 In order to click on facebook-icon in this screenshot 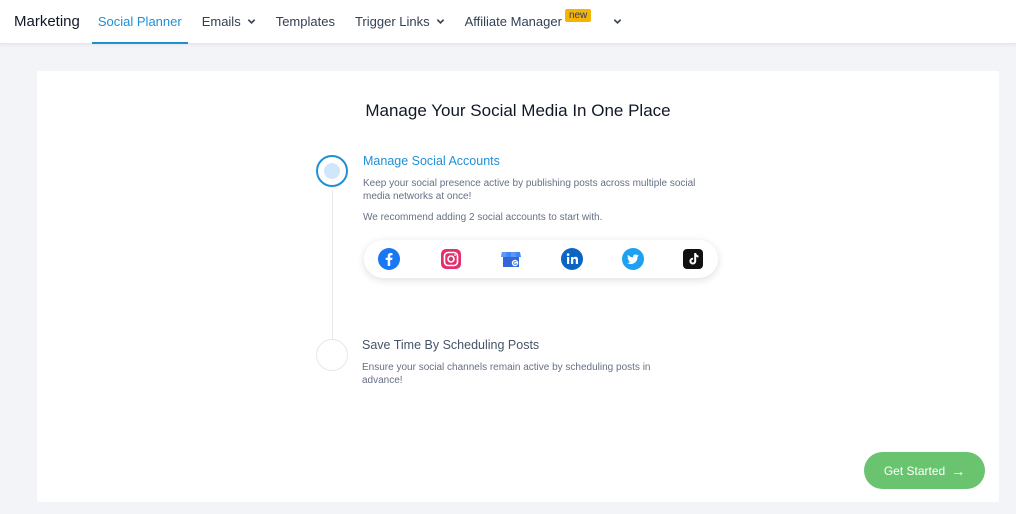, I will do `click(389, 259)`.